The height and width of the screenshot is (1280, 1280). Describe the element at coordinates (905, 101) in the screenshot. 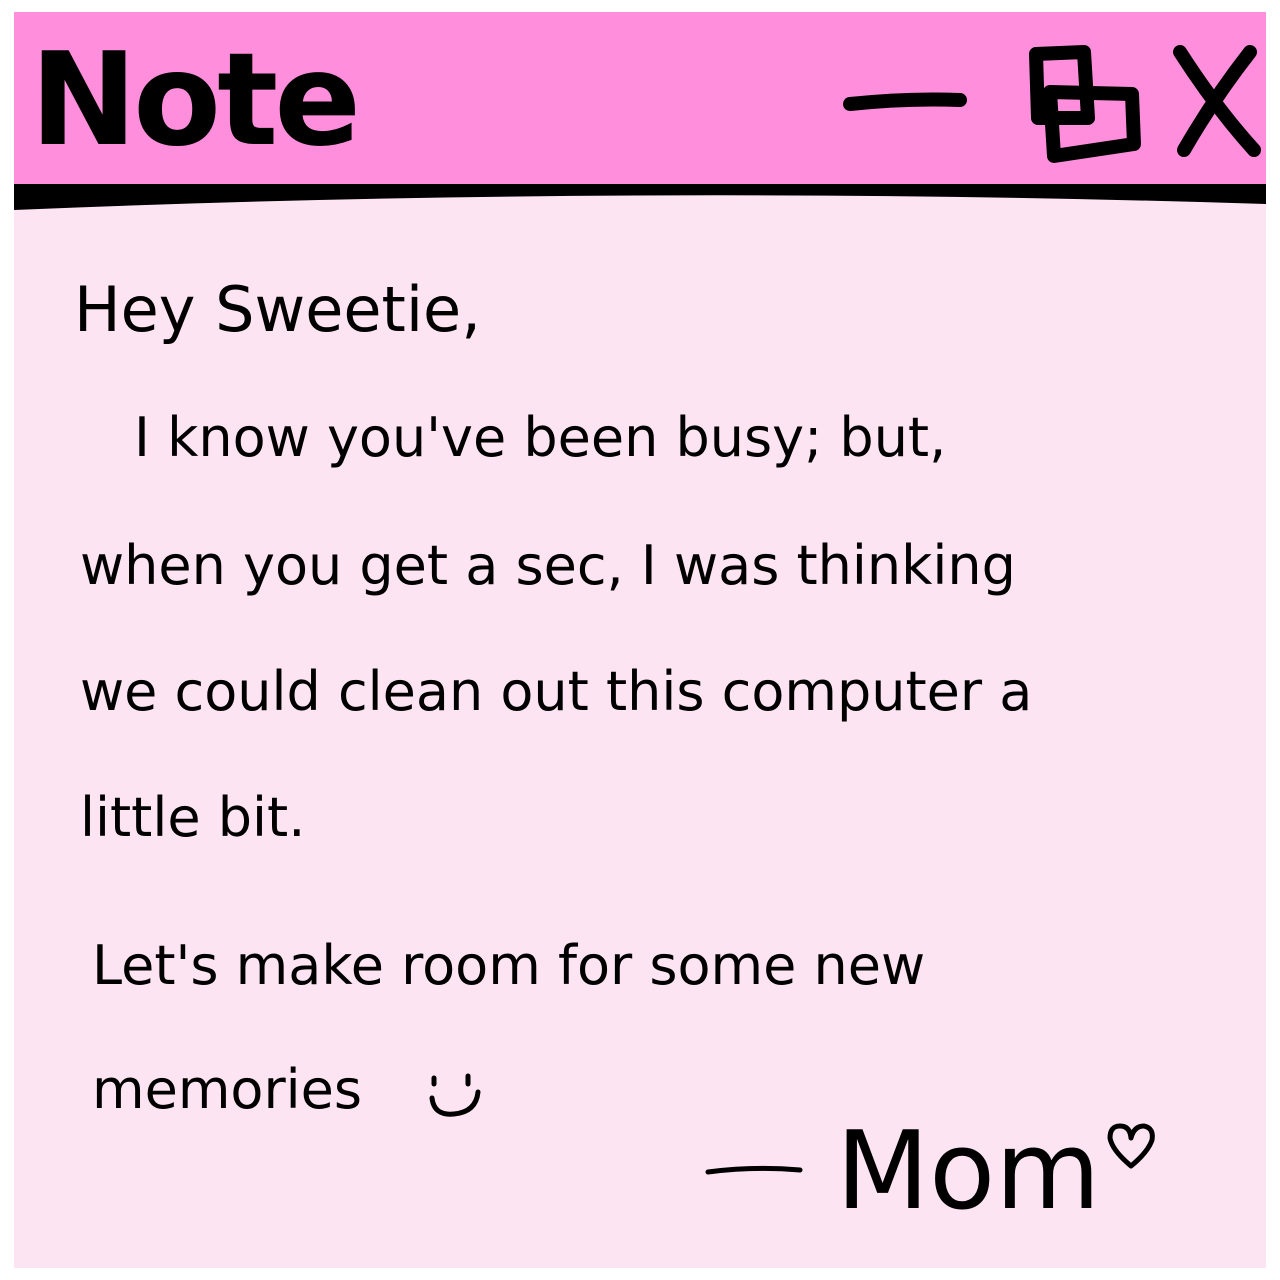

I see `minimize-icon` at that location.